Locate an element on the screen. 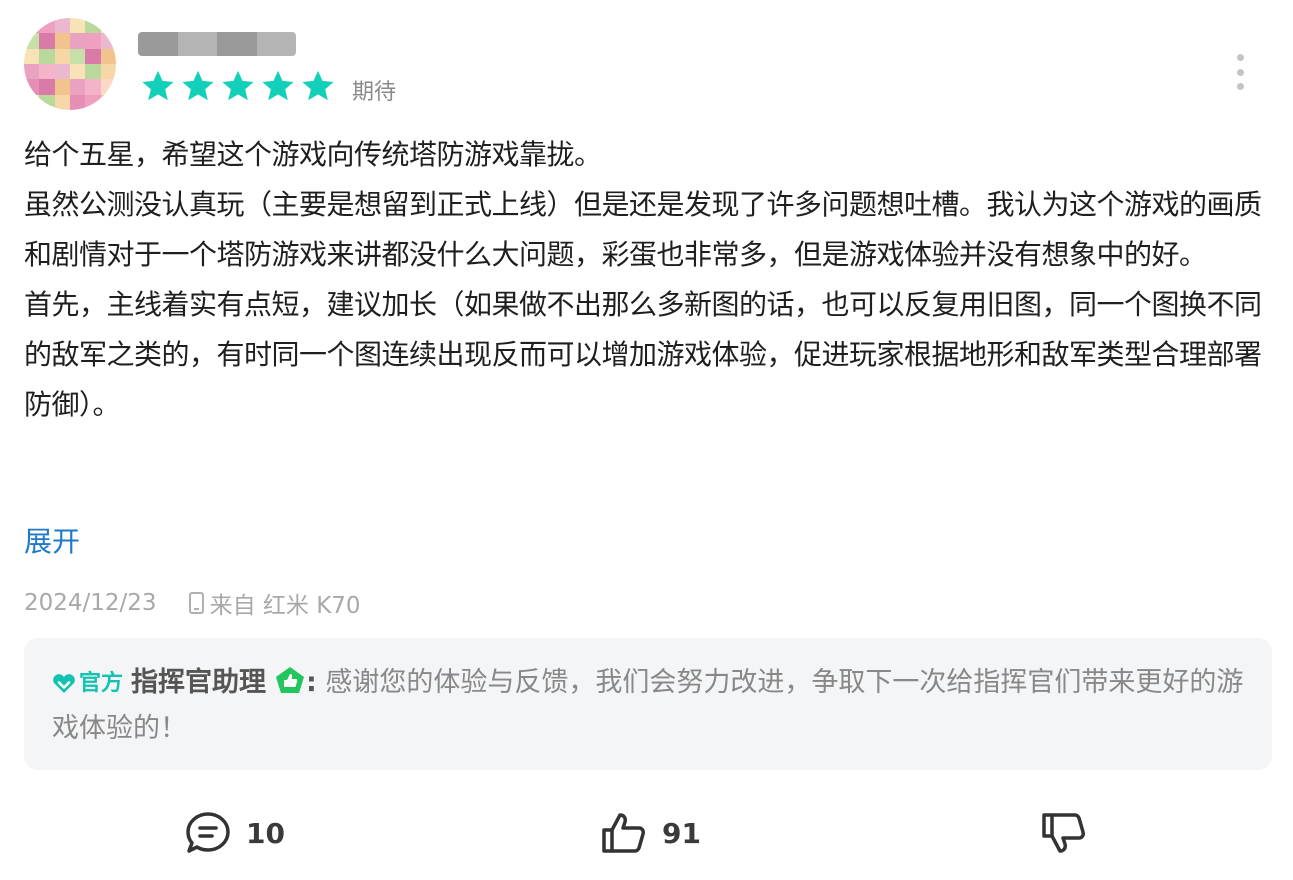  official-heart-icon is located at coordinates (64, 683).